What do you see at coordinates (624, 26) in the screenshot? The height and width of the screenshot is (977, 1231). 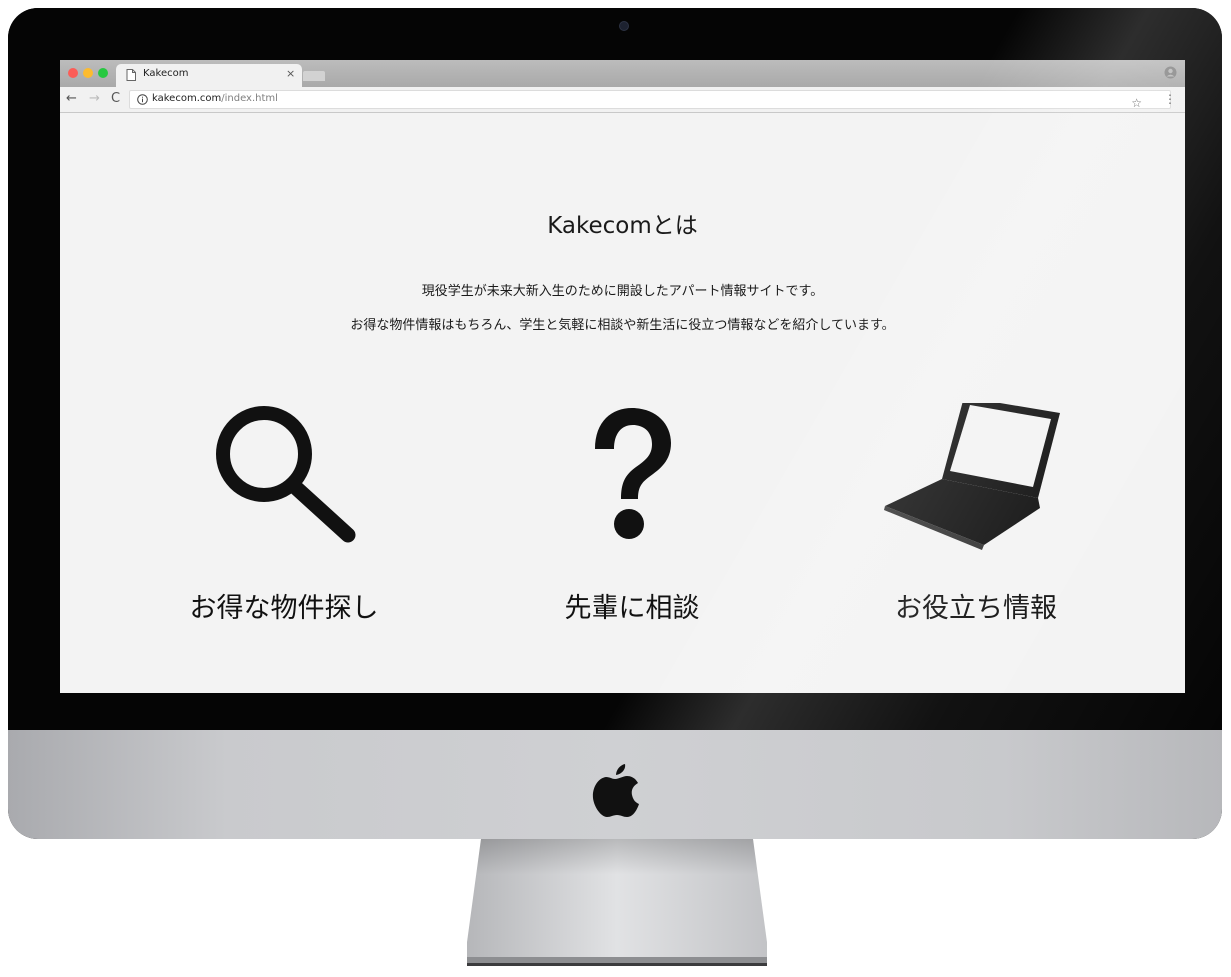 I see `camera-dot` at bounding box center [624, 26].